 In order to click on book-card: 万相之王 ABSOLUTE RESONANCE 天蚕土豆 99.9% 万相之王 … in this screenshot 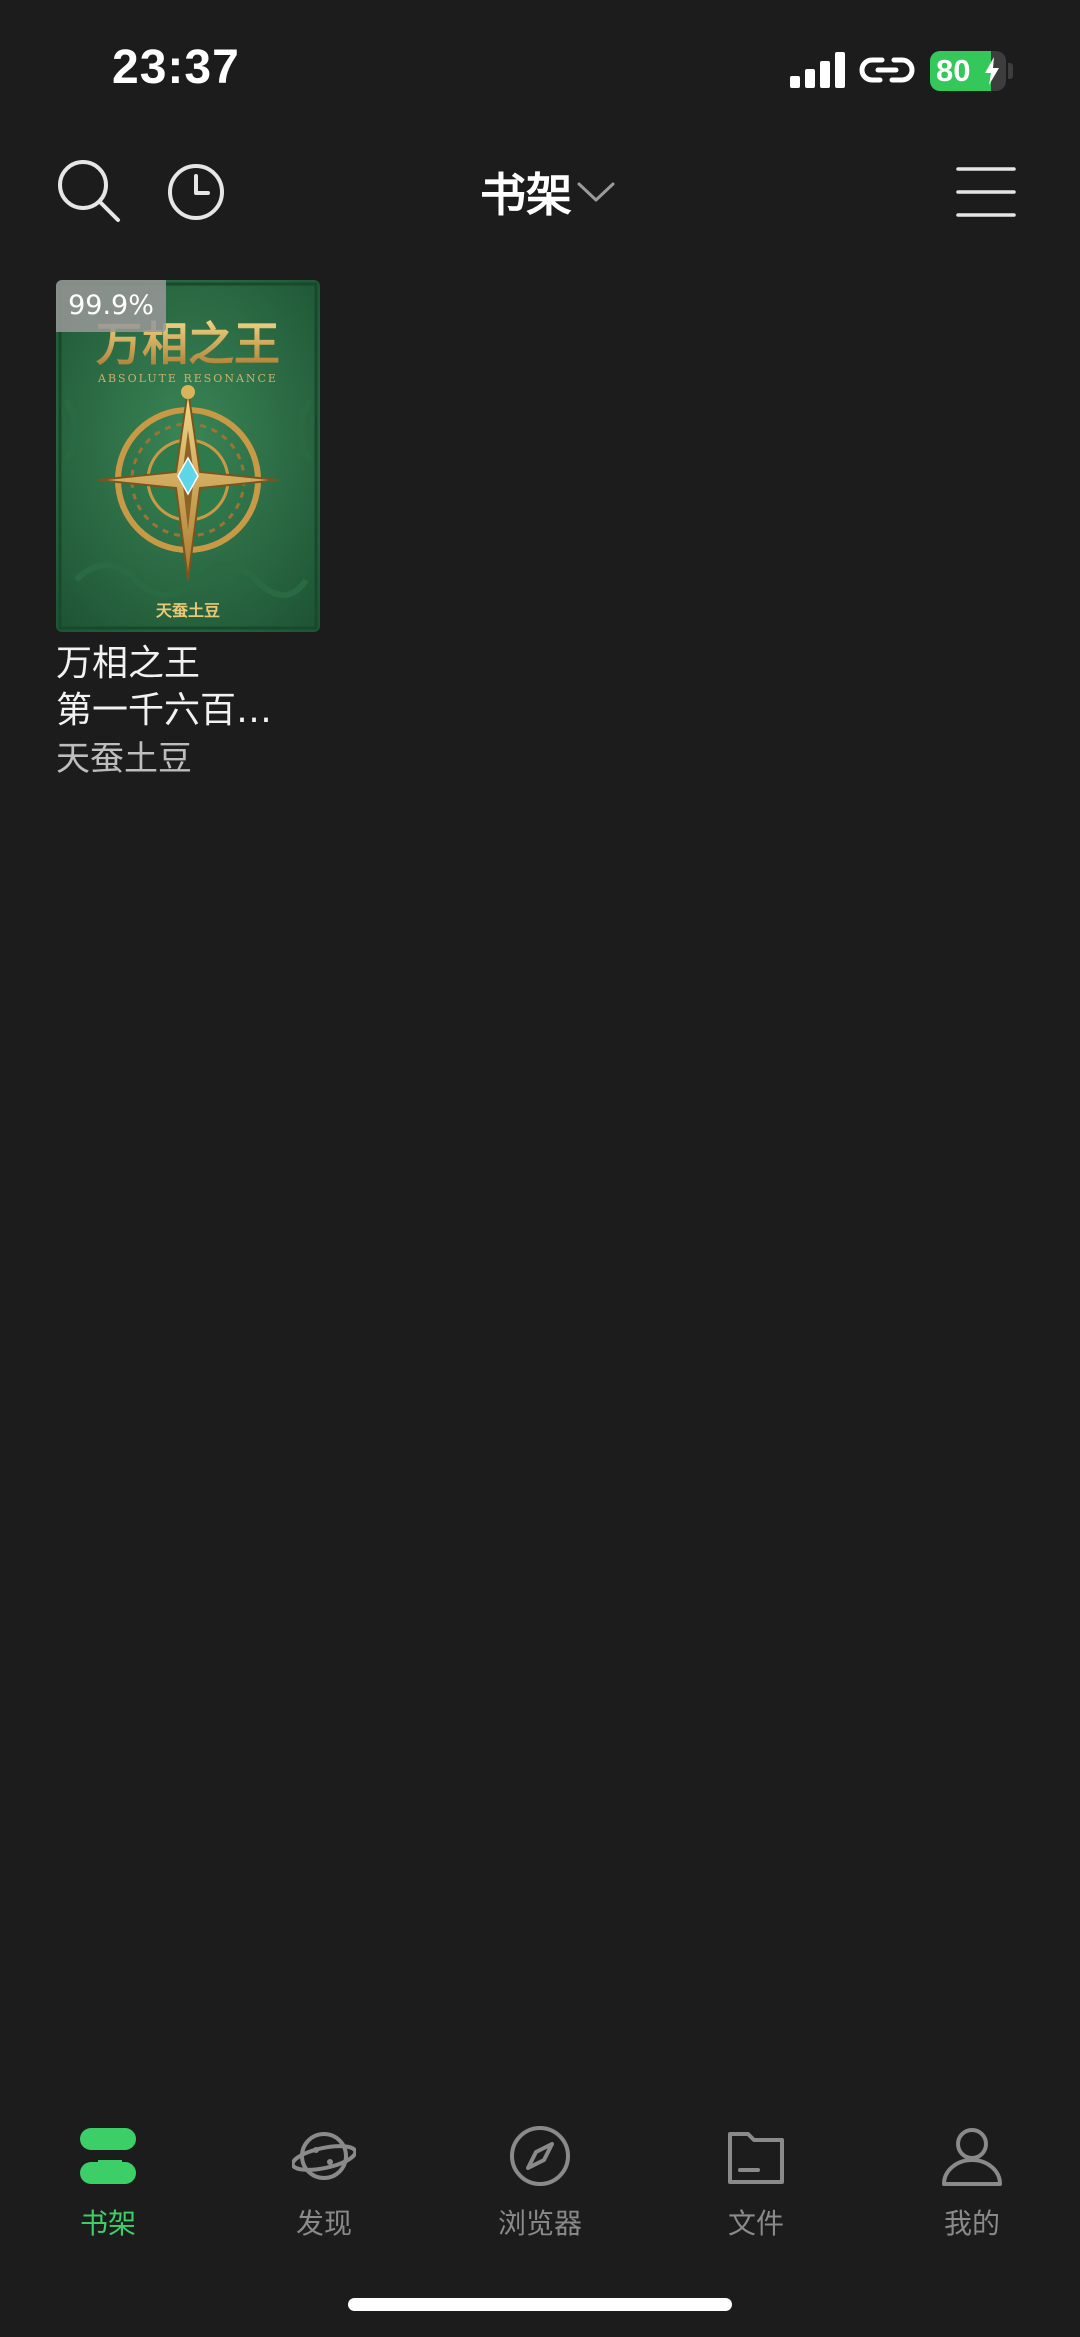, I will do `click(188, 531)`.